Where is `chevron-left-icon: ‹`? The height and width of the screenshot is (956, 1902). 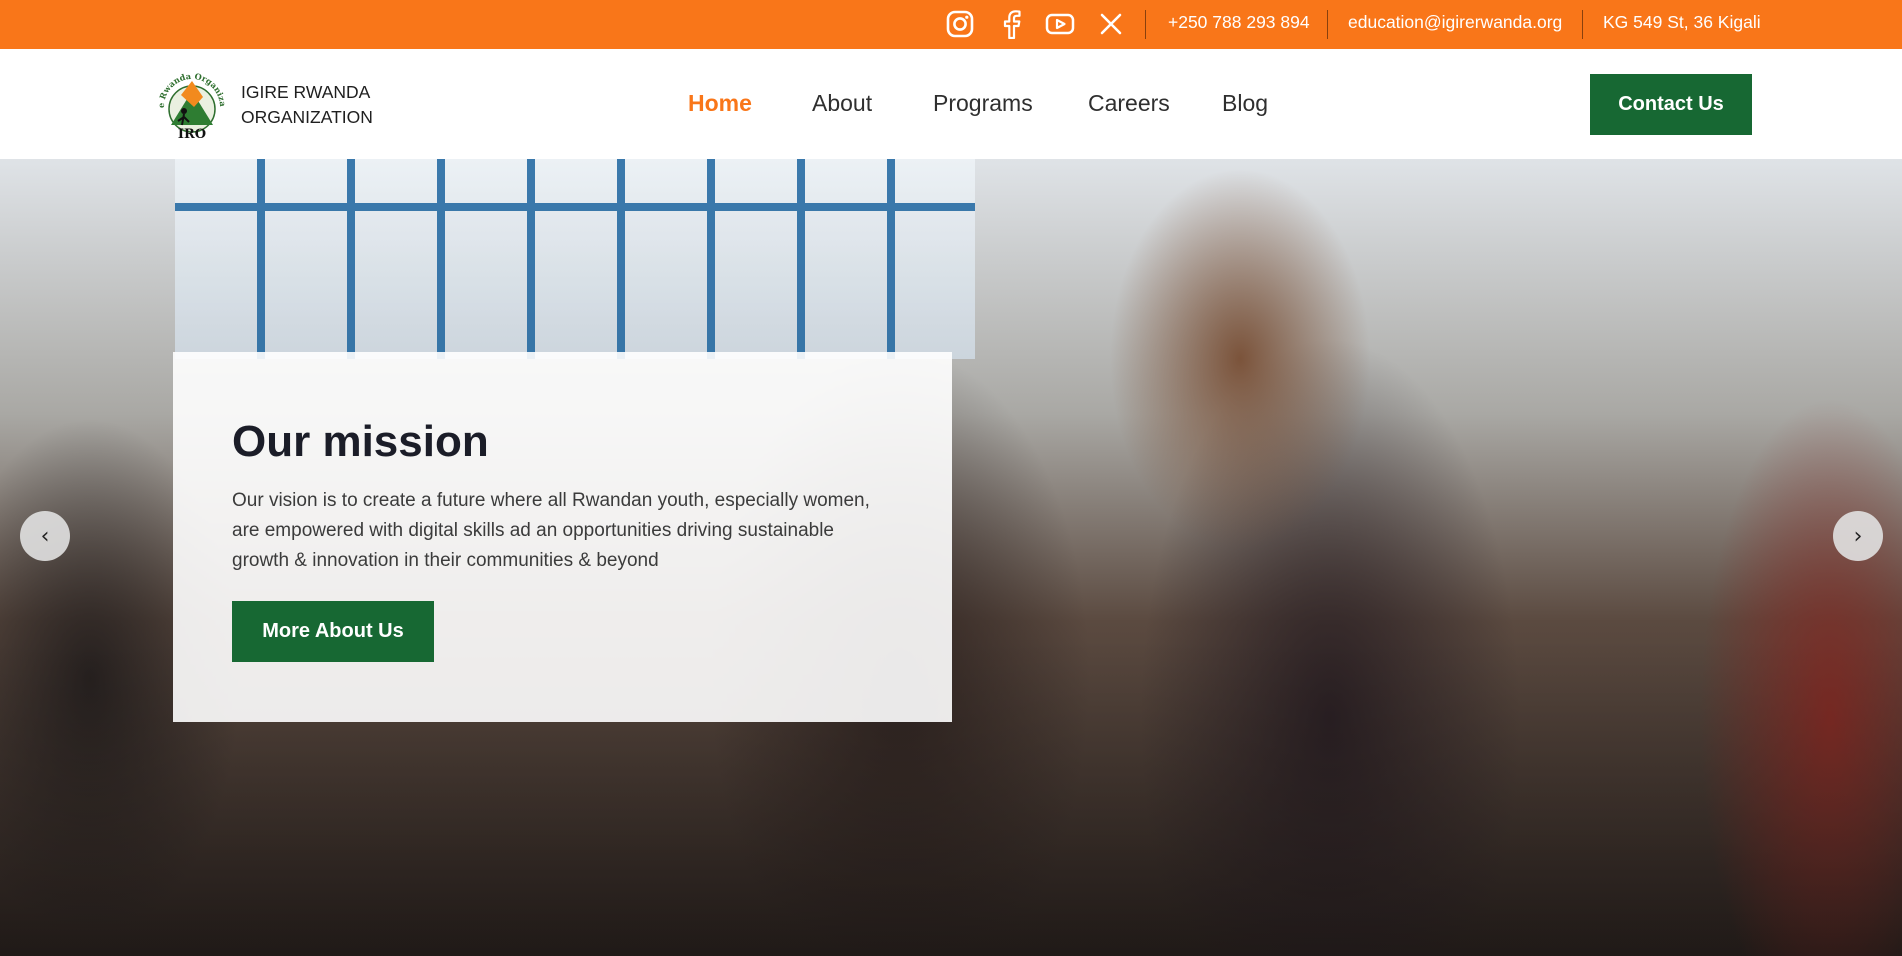 chevron-left-icon: ‹ is located at coordinates (45, 536).